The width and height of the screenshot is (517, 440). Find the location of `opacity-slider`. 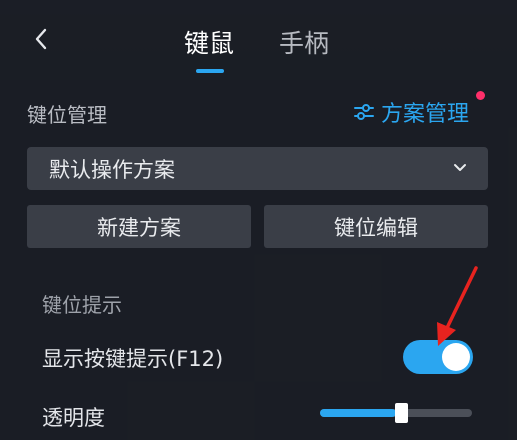

opacity-slider is located at coordinates (396, 413).